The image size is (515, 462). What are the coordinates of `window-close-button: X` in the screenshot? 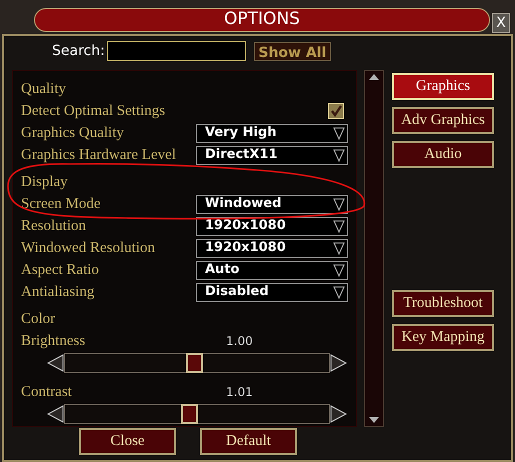 It's located at (501, 23).